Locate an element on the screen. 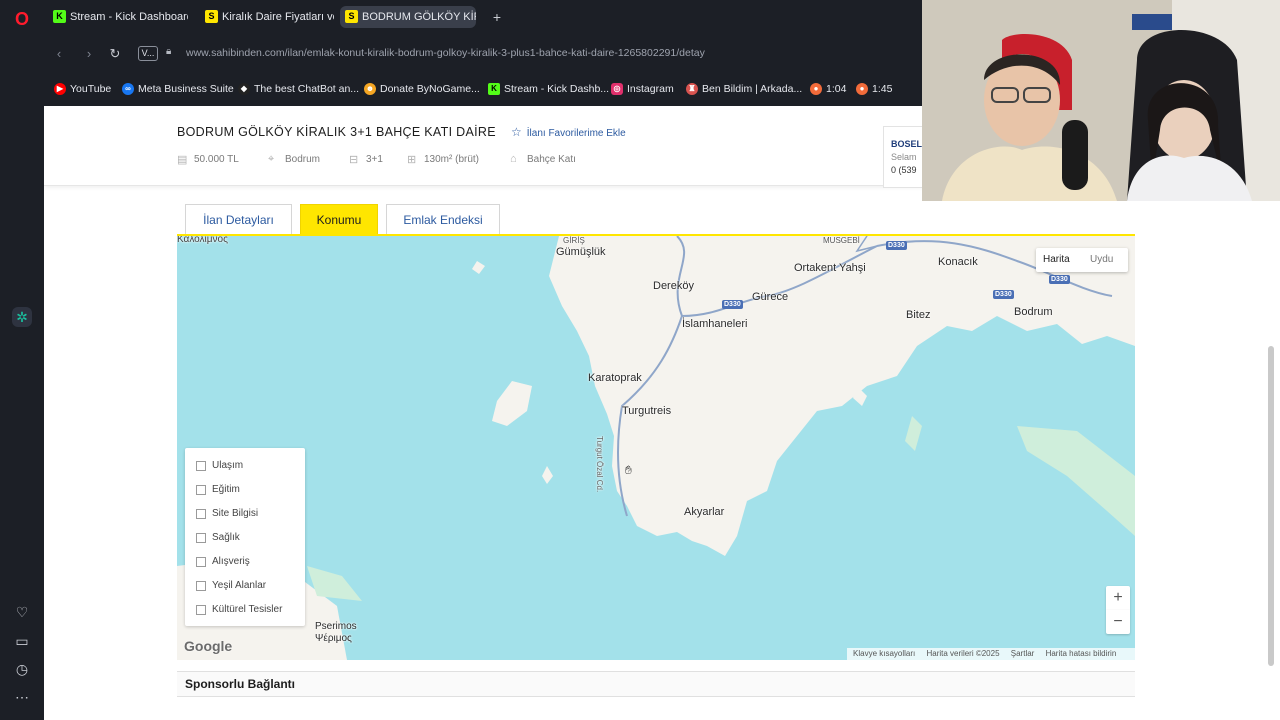 This screenshot has height=720, width=1280. chatgpt-icon: ✲ is located at coordinates (22, 317).